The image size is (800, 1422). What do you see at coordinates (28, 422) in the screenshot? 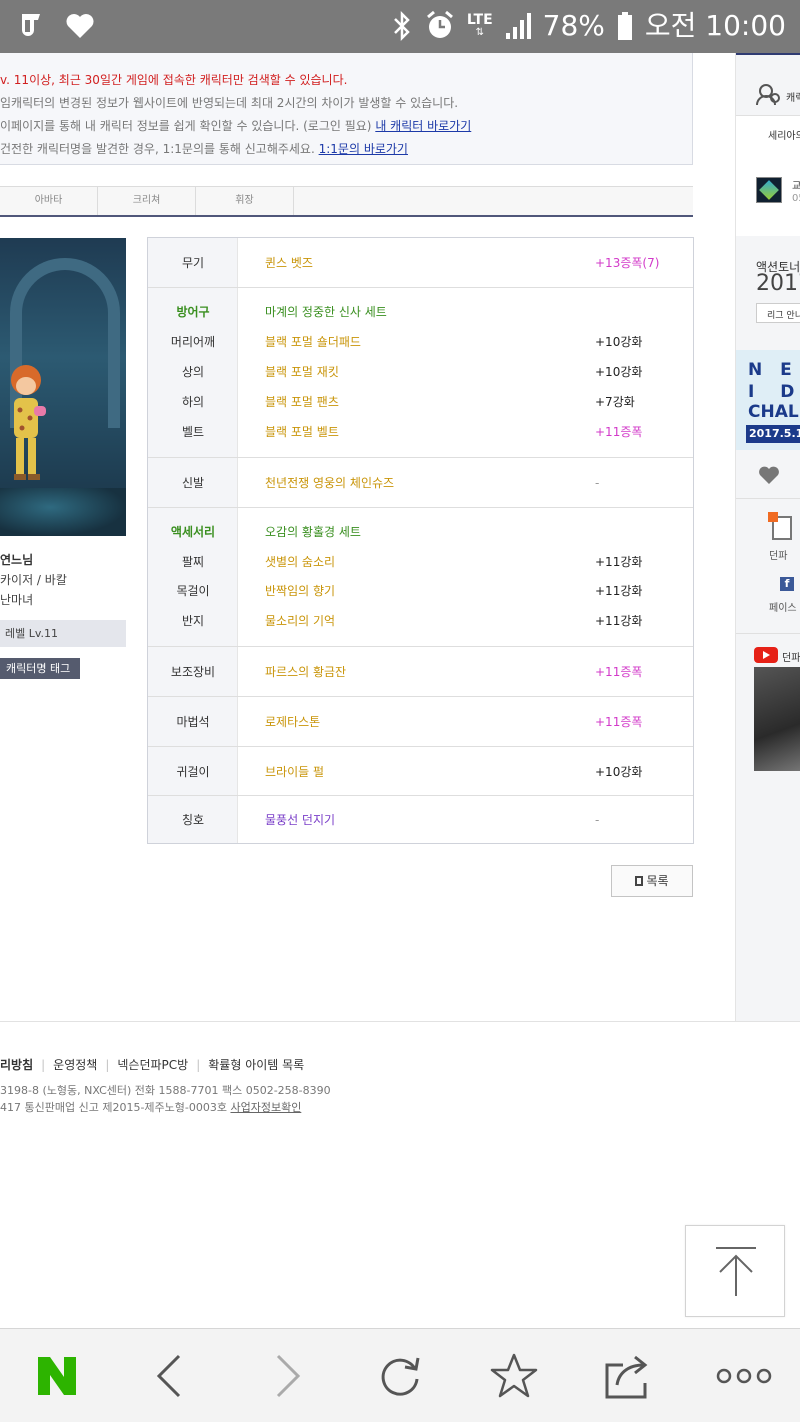
I see `character-sprite` at bounding box center [28, 422].